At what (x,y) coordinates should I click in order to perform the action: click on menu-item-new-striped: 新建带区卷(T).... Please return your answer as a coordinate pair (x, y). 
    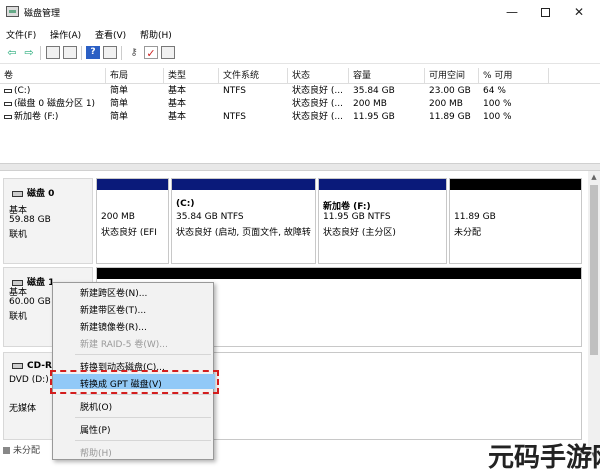
    Looking at the image, I should click on (113, 309).